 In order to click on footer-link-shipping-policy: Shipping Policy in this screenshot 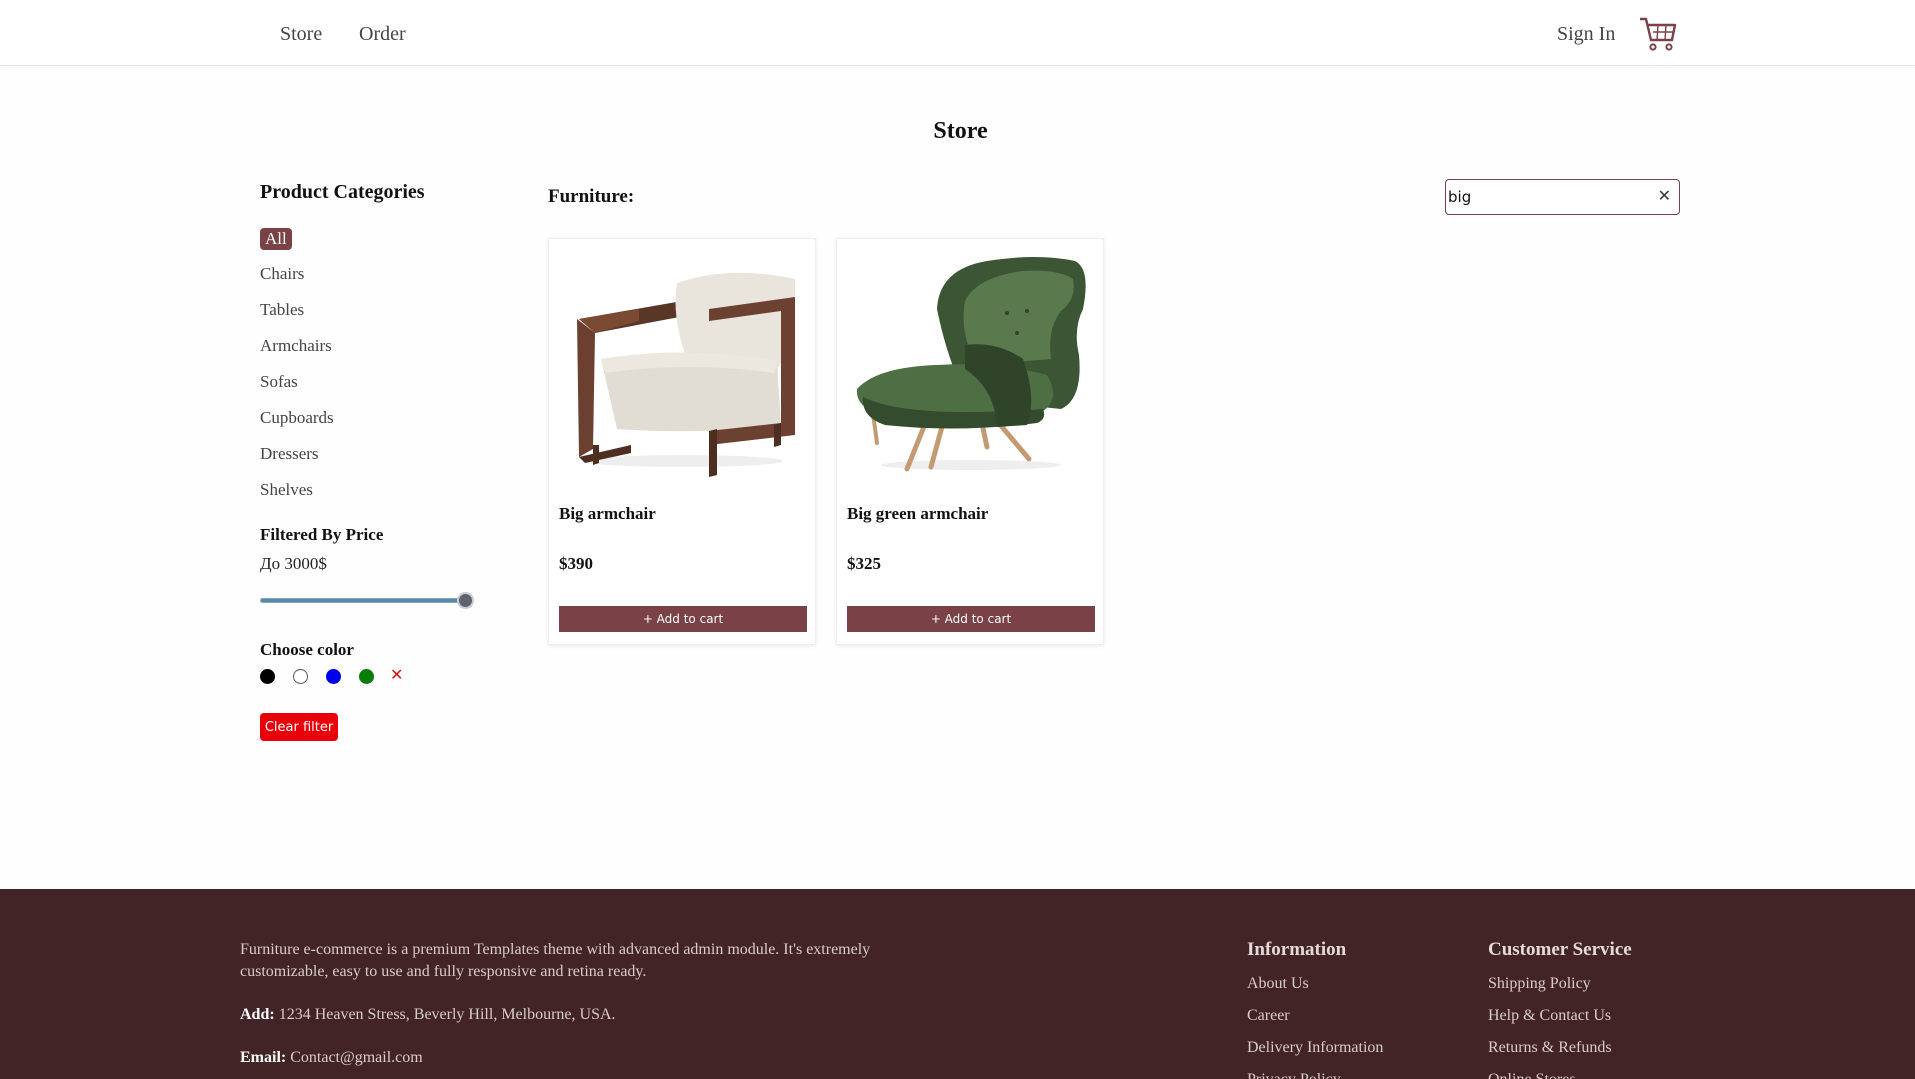, I will do `click(1539, 984)`.